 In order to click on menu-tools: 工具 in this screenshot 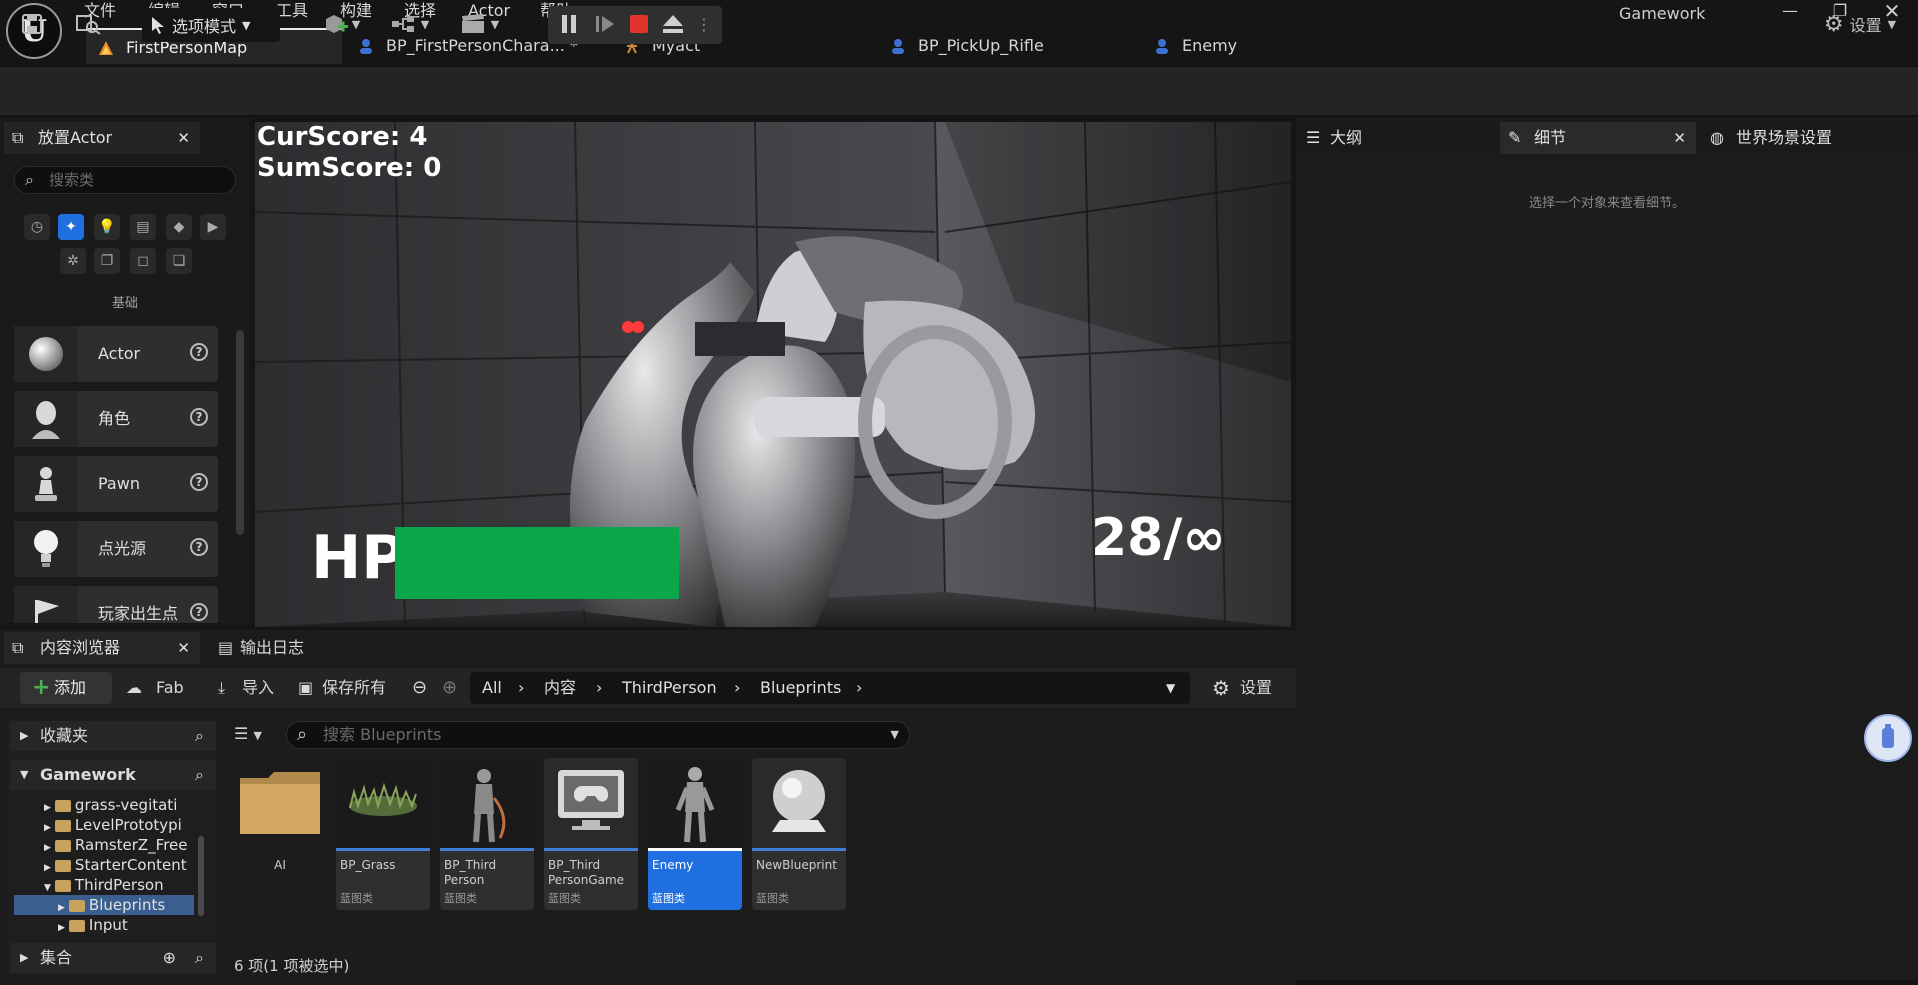, I will do `click(292, 11)`.